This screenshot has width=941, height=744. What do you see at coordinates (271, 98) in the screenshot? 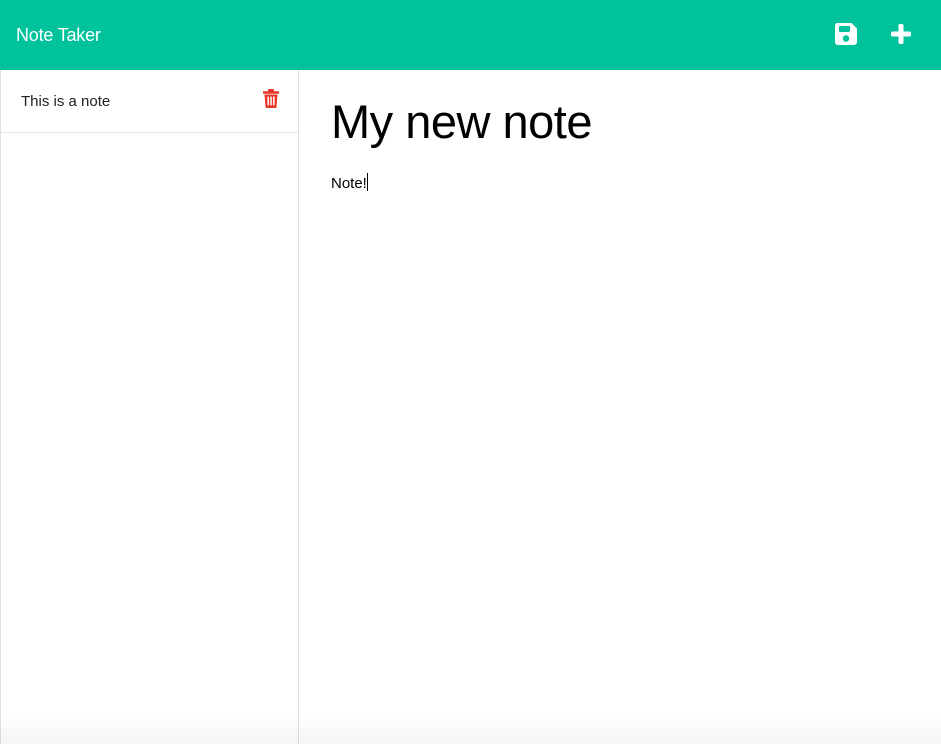
I see `trash-icon` at bounding box center [271, 98].